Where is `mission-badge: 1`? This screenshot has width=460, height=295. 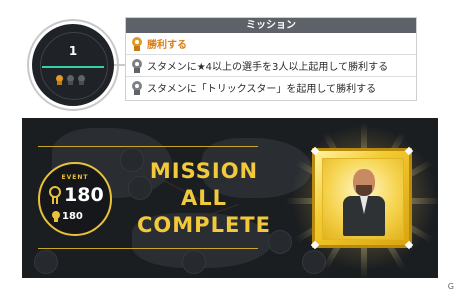
mission-badge: 1 is located at coordinates (73, 65).